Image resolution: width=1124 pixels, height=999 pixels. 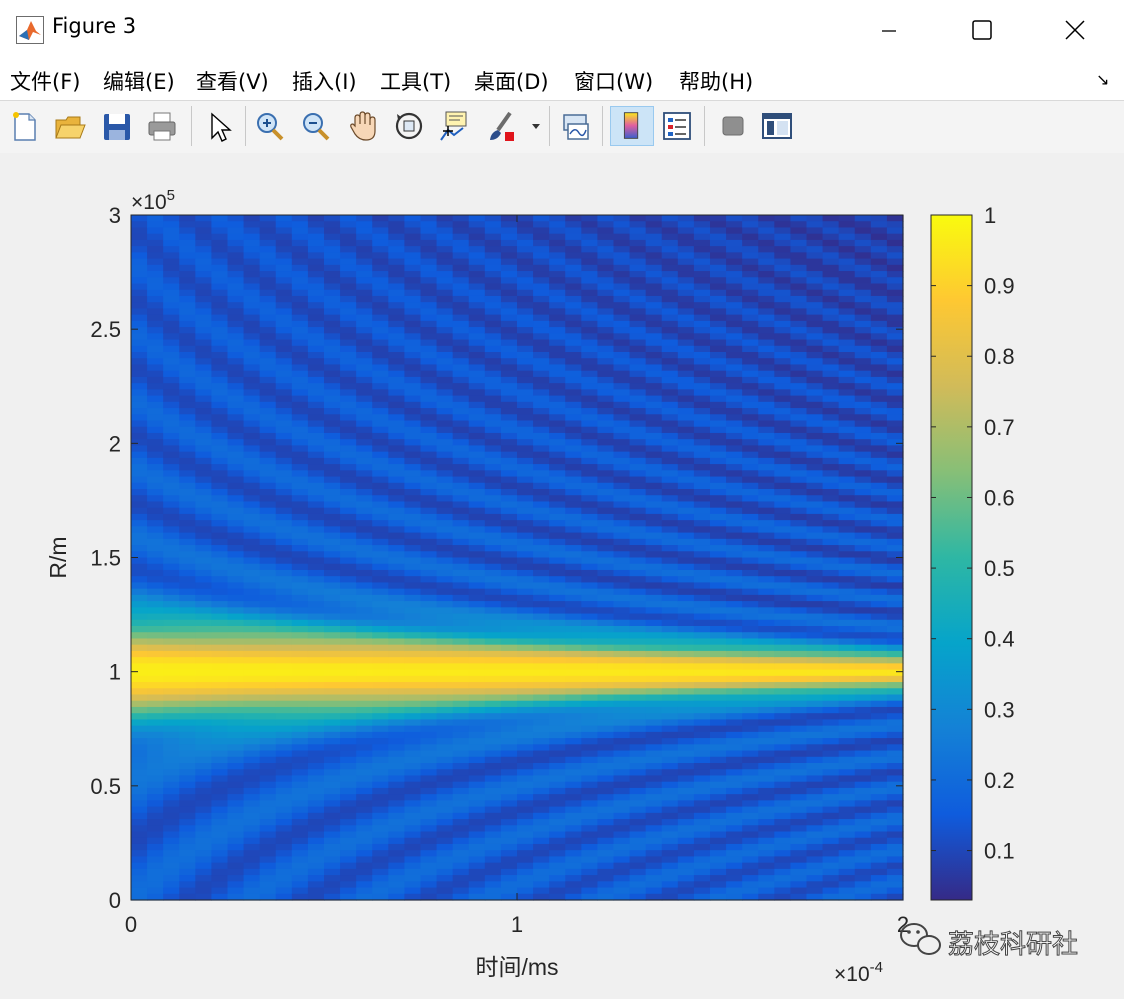 I want to click on open-file-icon, so click(x=70, y=126).